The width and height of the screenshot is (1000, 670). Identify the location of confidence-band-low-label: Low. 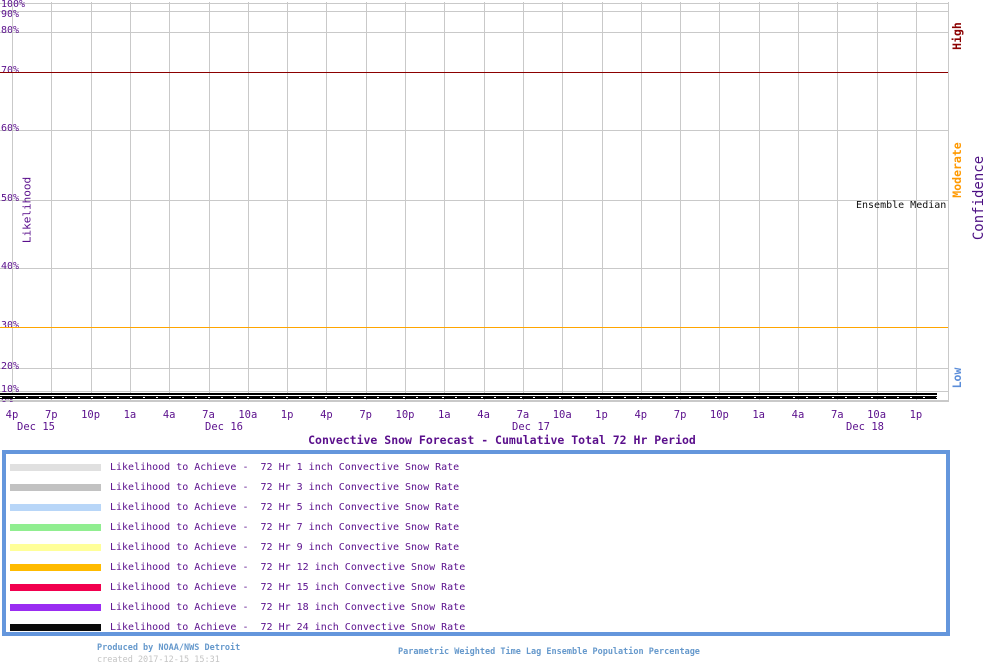
(957, 378).